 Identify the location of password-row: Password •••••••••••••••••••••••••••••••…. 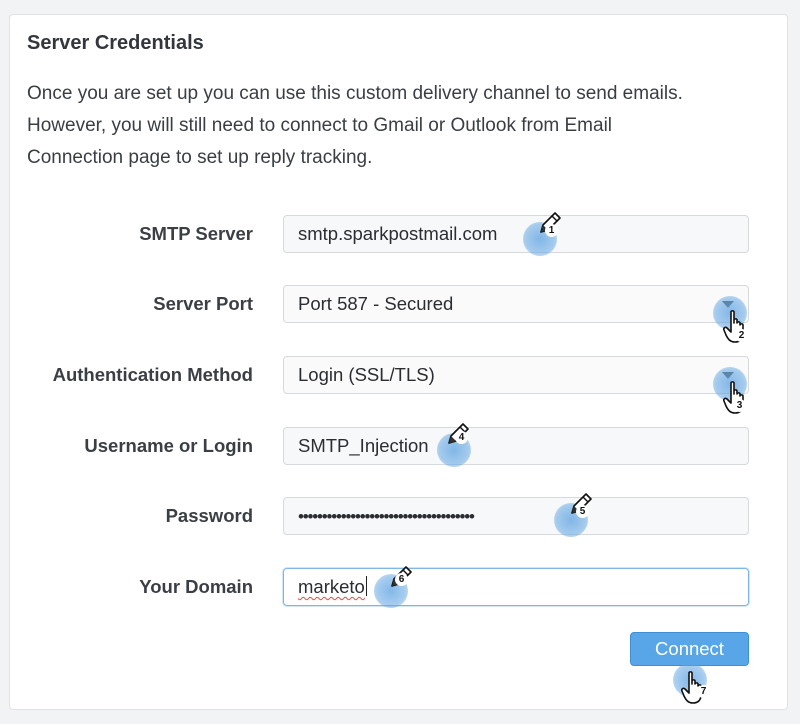
(389, 517).